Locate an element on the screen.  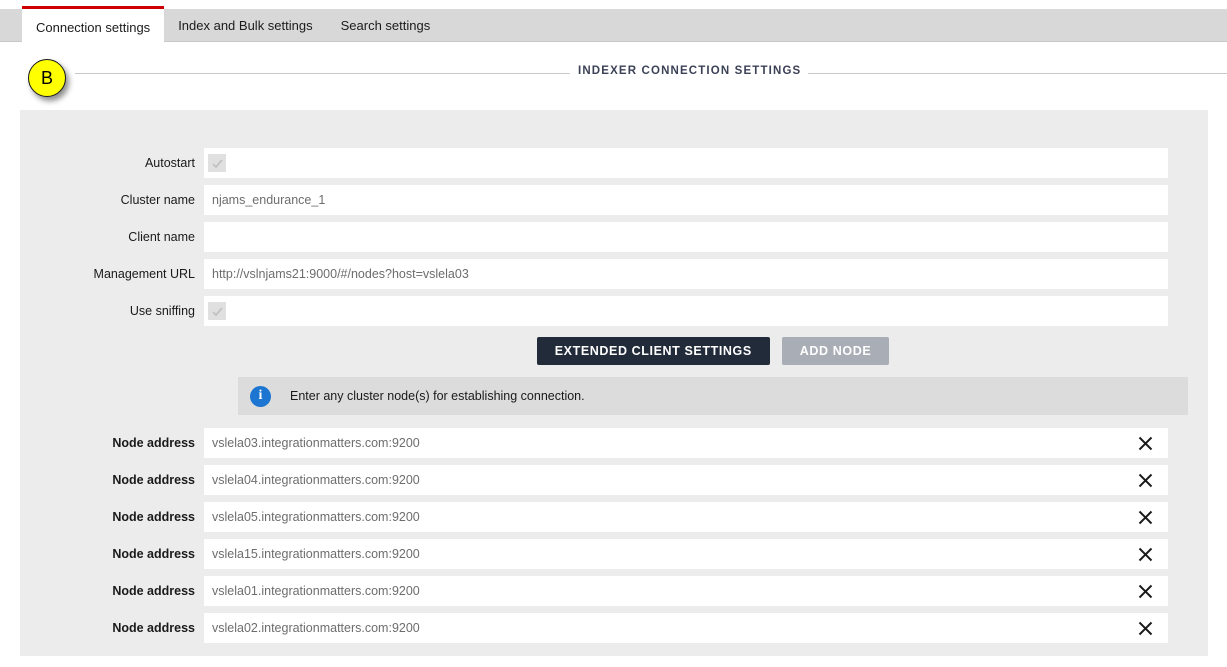
node-address-input: vslela03.integrationmatters.com:9200 is located at coordinates (316, 443).